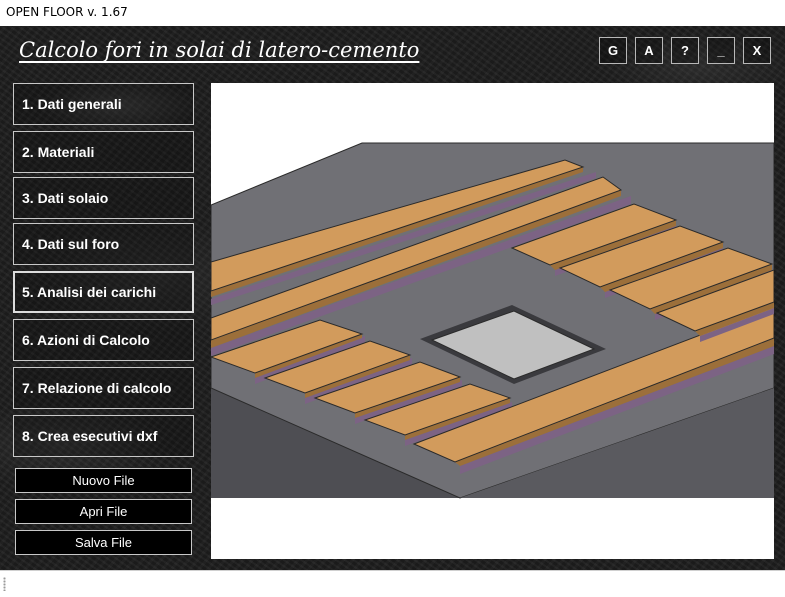  Describe the element at coordinates (103, 511) in the screenshot. I see `open-file-button: Apri File` at that location.